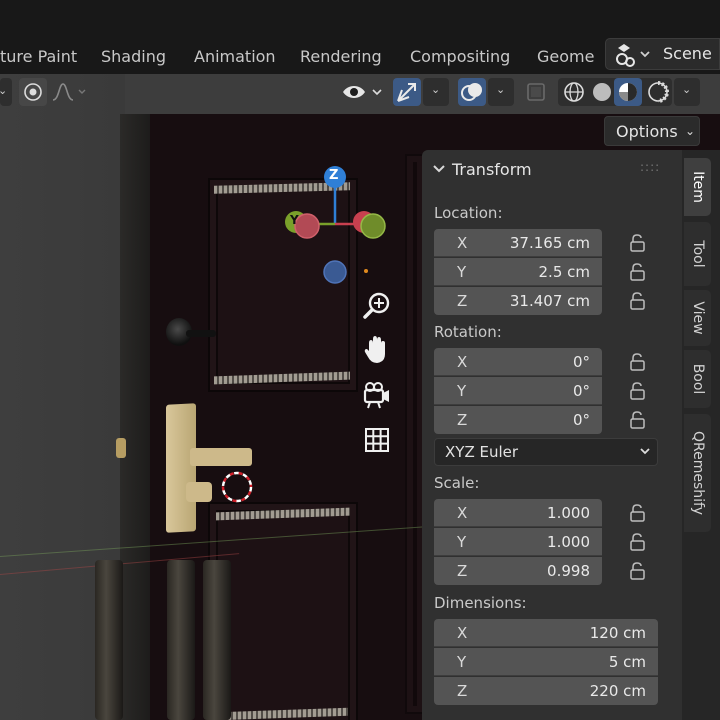 The width and height of the screenshot is (720, 720). What do you see at coordinates (468, 332) in the screenshot?
I see `rotation-label: Rotation:` at bounding box center [468, 332].